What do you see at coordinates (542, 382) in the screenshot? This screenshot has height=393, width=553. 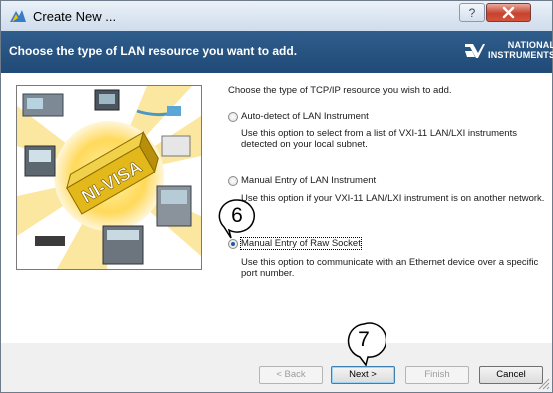 I see `resize-grip-icon` at bounding box center [542, 382].